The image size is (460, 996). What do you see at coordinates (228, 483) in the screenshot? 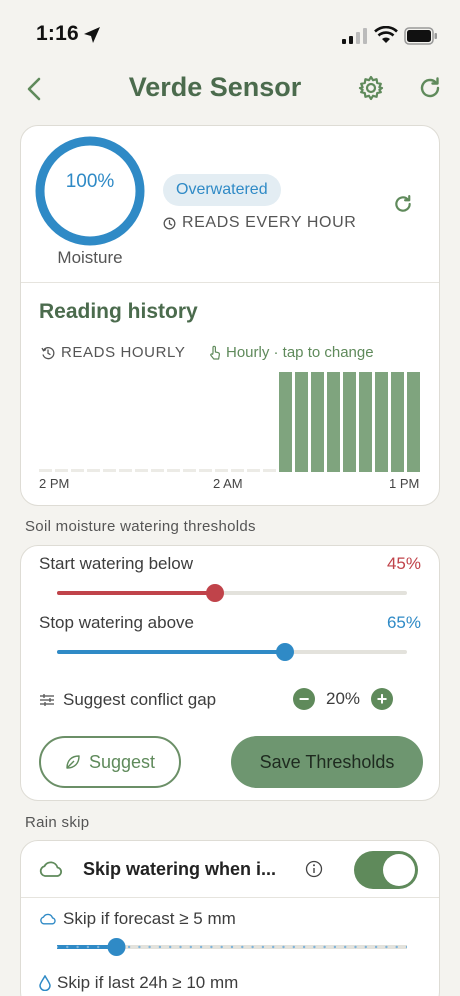
I see `x-tick-label: 2 AM` at bounding box center [228, 483].